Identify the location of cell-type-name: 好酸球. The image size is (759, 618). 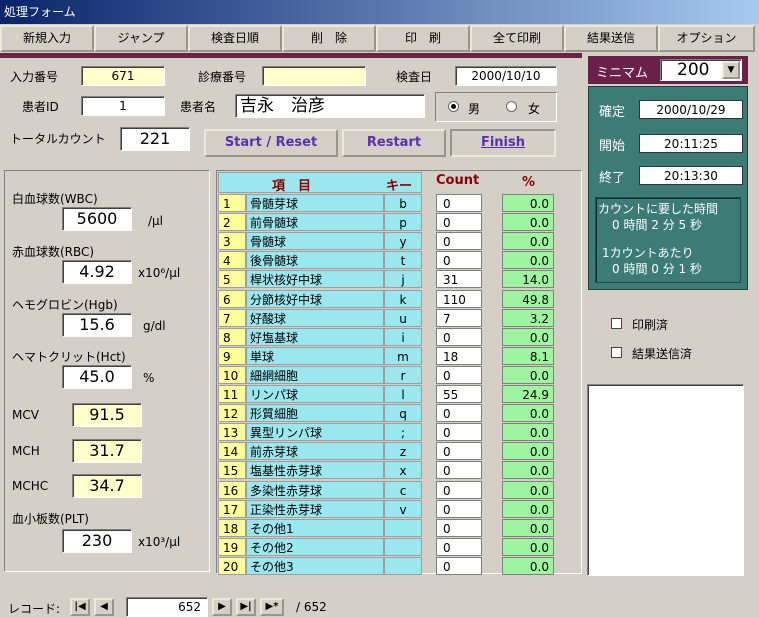
(315, 318).